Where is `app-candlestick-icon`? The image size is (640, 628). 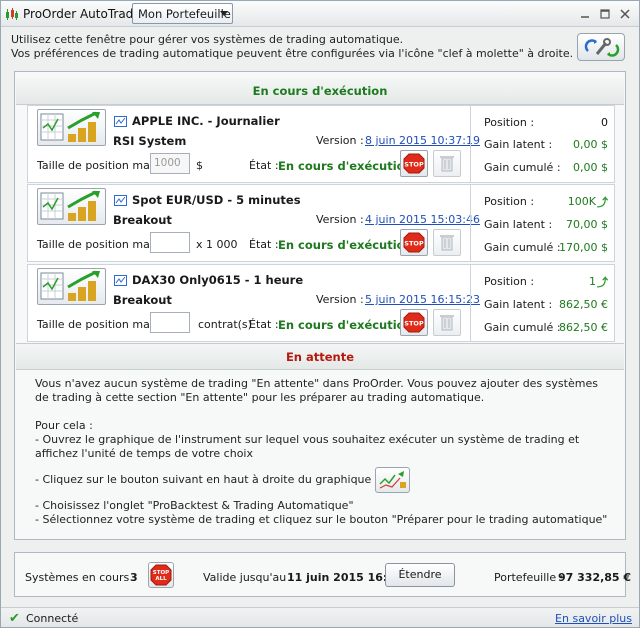 app-candlestick-icon is located at coordinates (12, 14).